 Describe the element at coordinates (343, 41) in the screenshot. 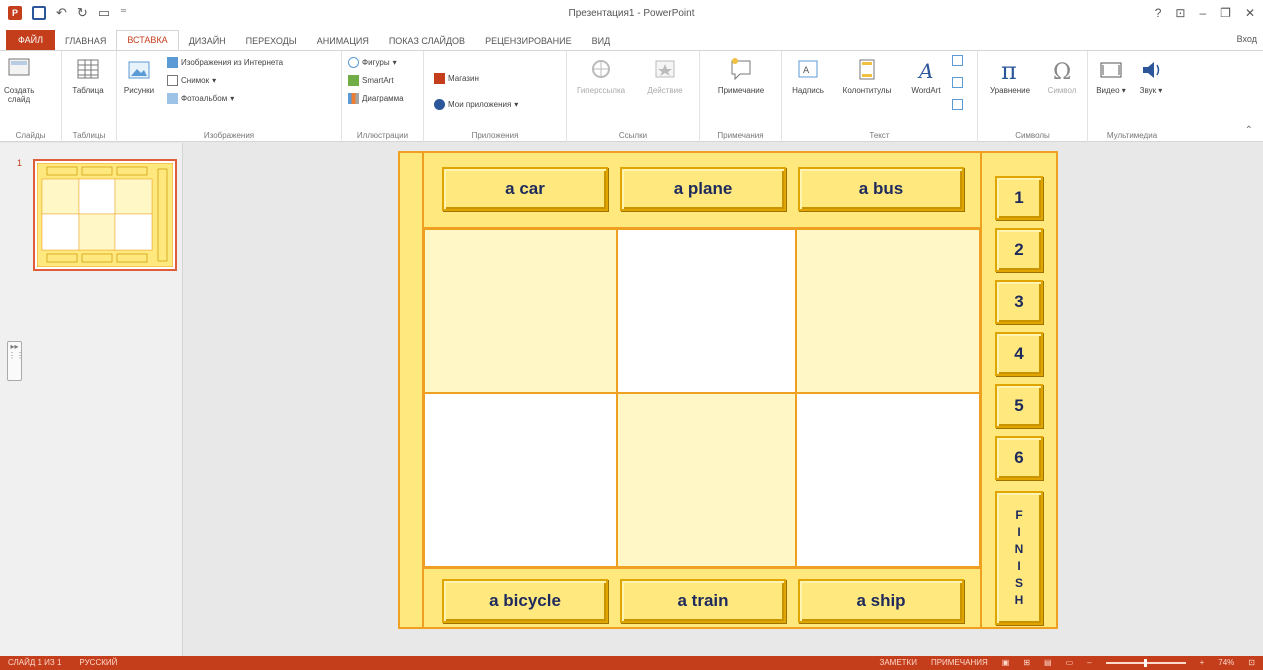

I see `tab-animations: АНИМАЦИЯ` at that location.